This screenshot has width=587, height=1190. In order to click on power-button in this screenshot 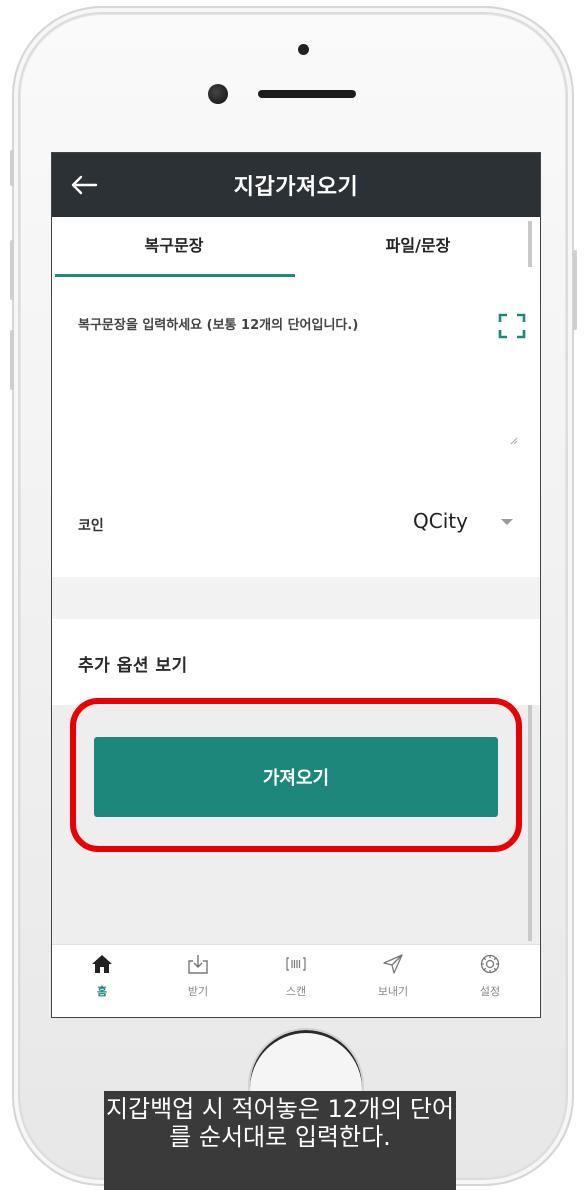, I will do `click(575, 290)`.